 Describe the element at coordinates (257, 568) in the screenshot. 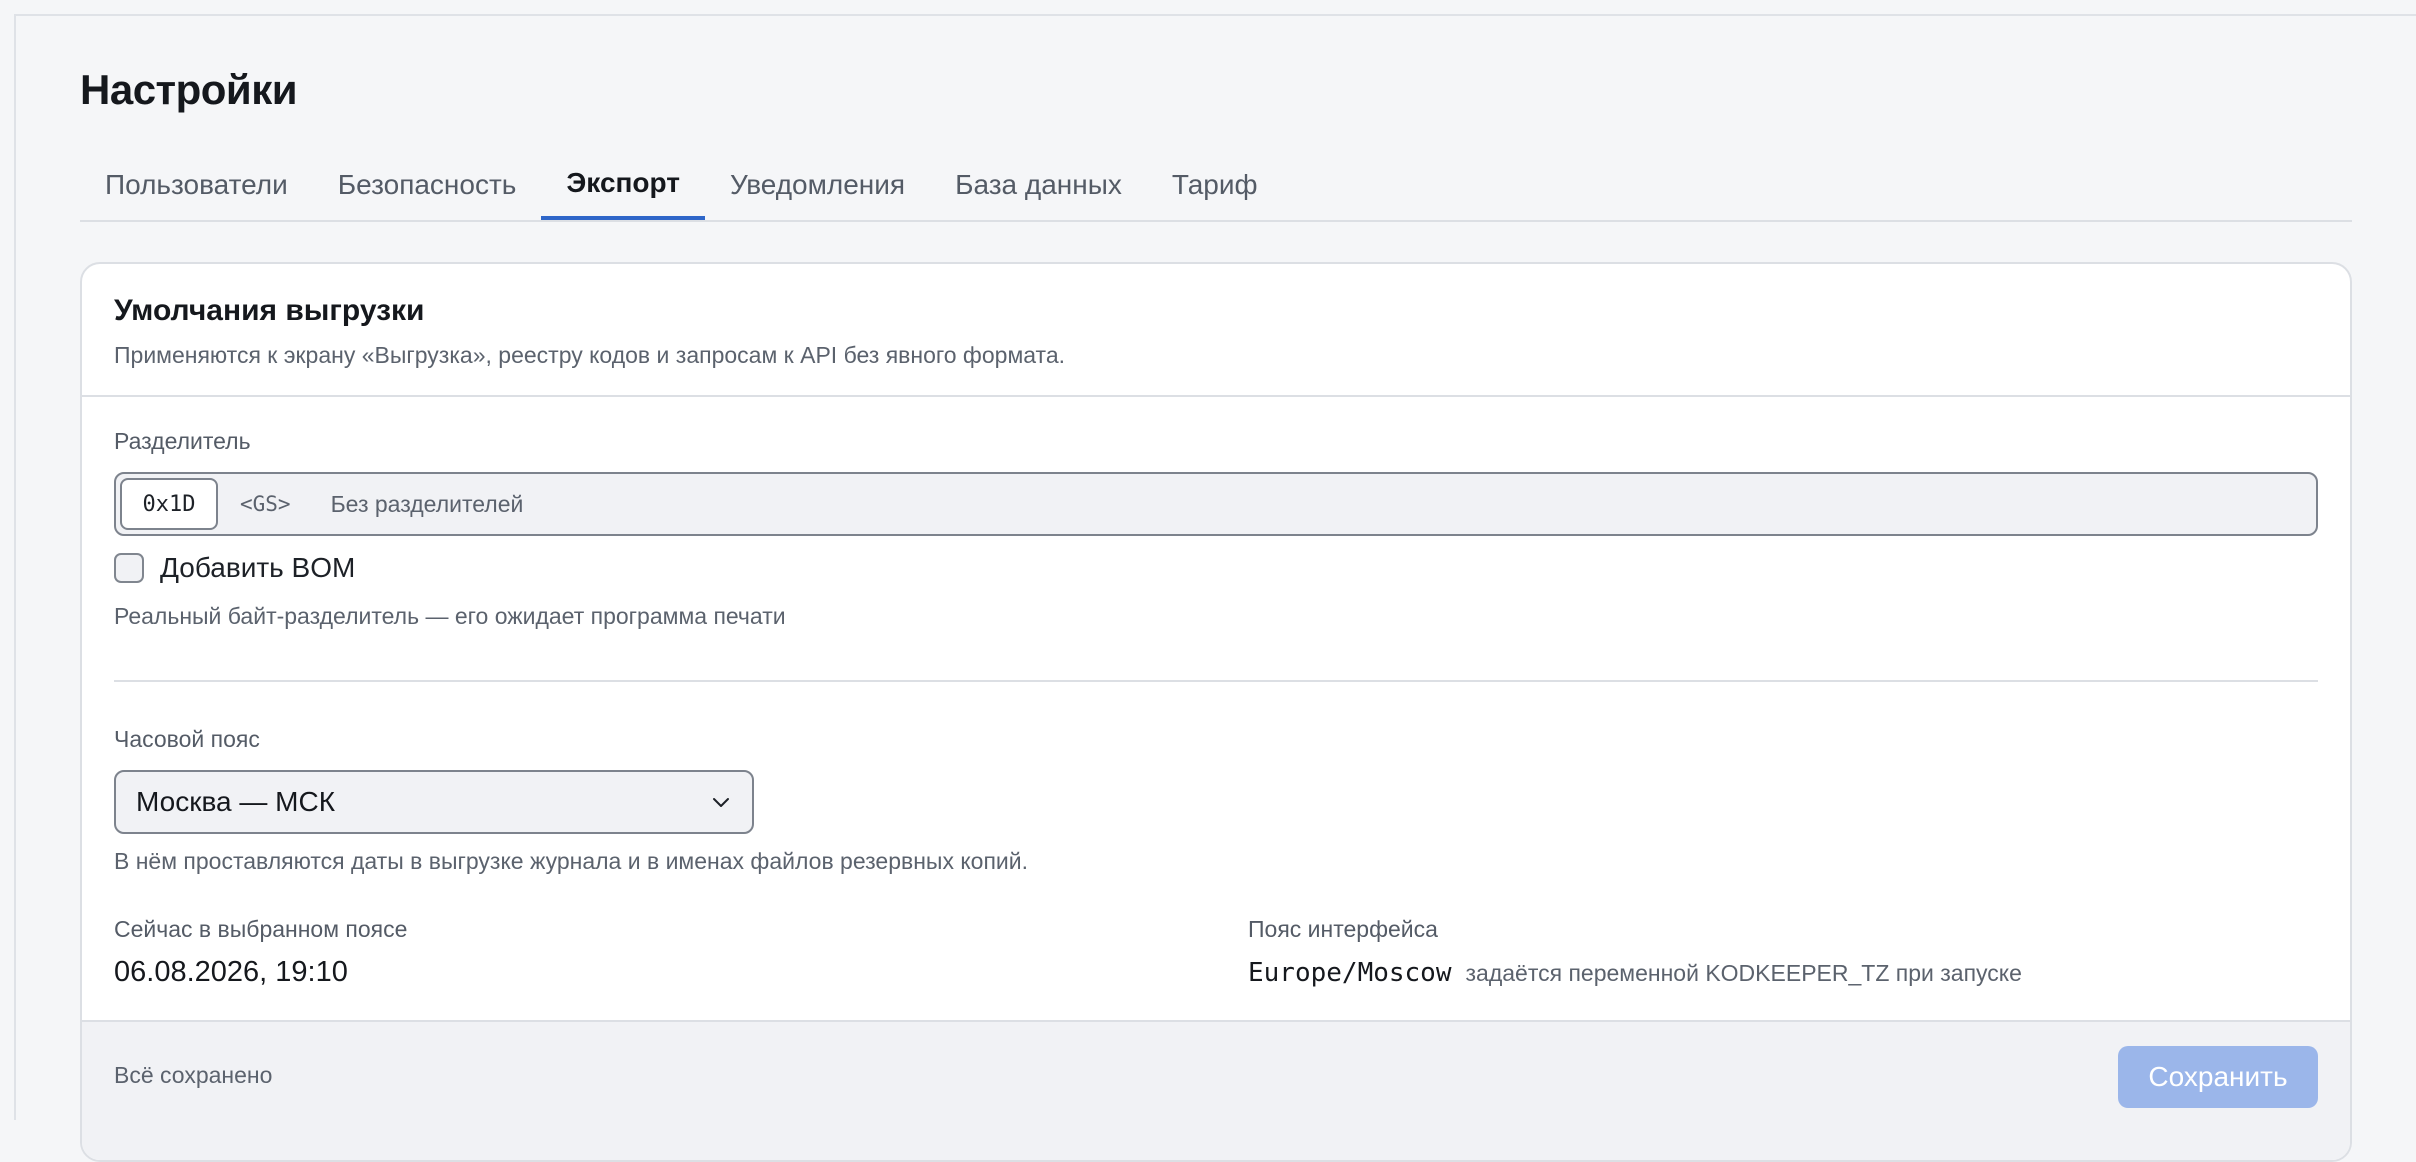

I see `bom-checkbox-label: Добавить BOM` at that location.